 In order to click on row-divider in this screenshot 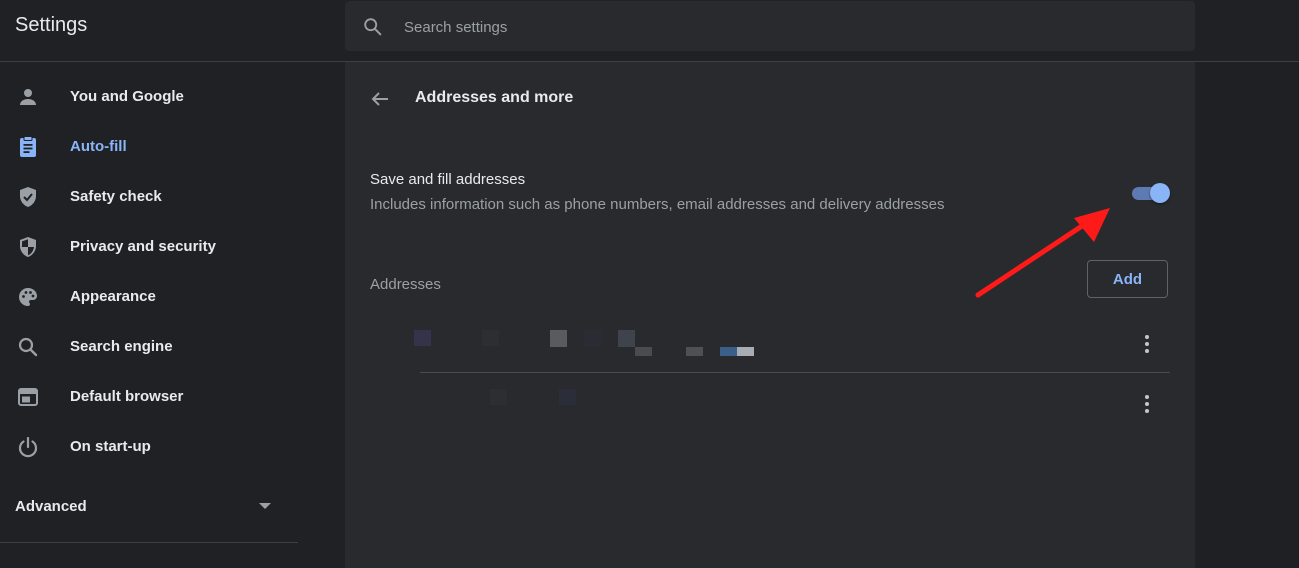, I will do `click(795, 372)`.